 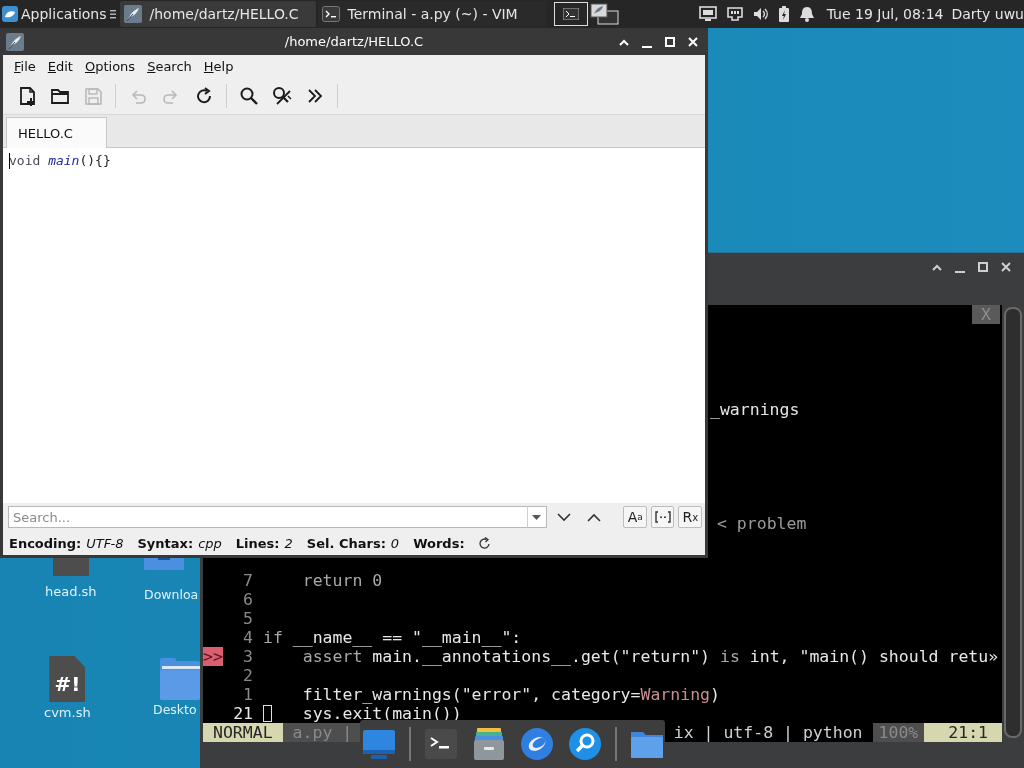 What do you see at coordinates (210, 543) in the screenshot?
I see `status-value: cpp` at bounding box center [210, 543].